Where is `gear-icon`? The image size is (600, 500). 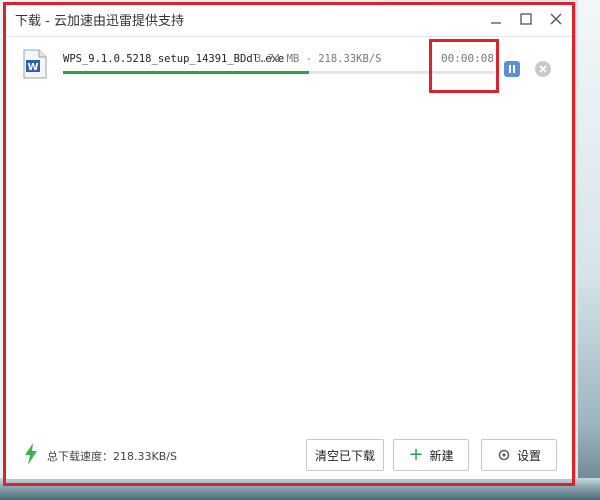 gear-icon is located at coordinates (504, 455).